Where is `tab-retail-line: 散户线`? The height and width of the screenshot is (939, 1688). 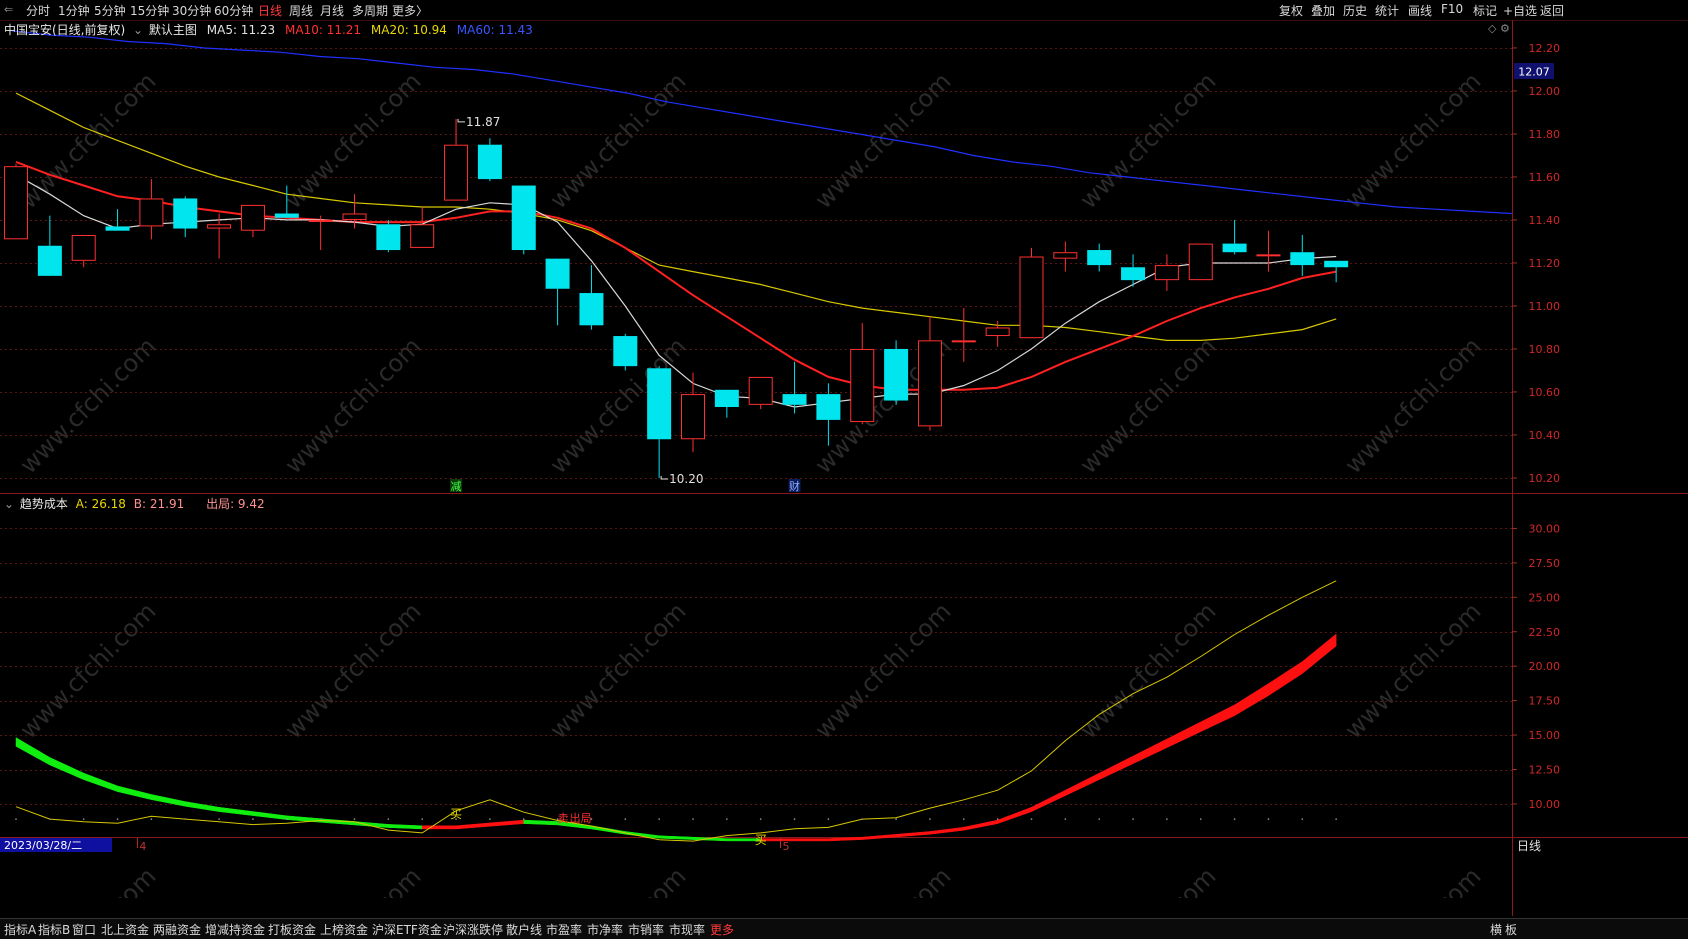 tab-retail-line: 散户线 is located at coordinates (524, 929).